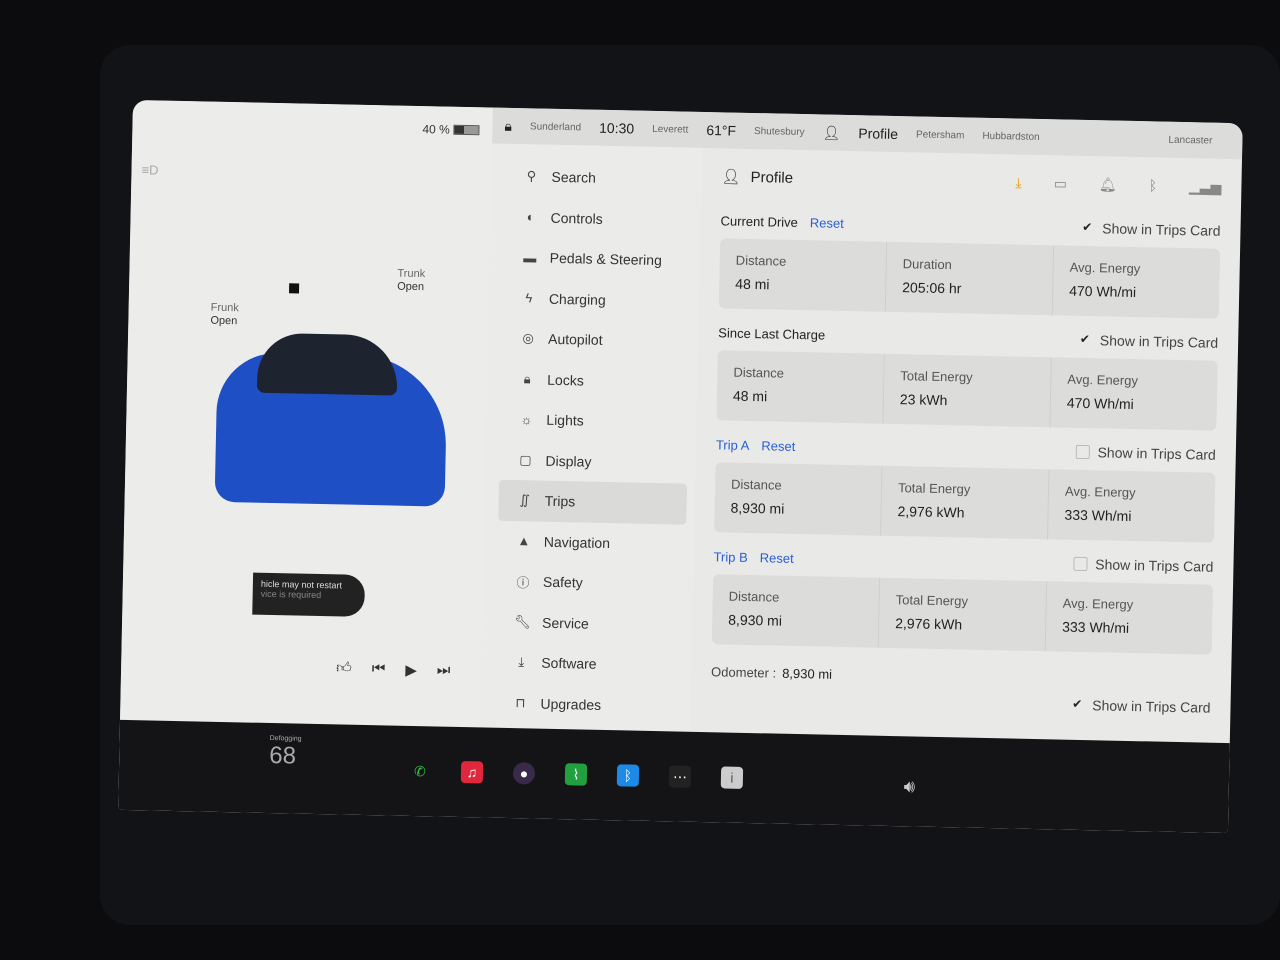 This screenshot has width=1280, height=960. I want to click on menu-item-trips: ∬ Trips, so click(593, 502).